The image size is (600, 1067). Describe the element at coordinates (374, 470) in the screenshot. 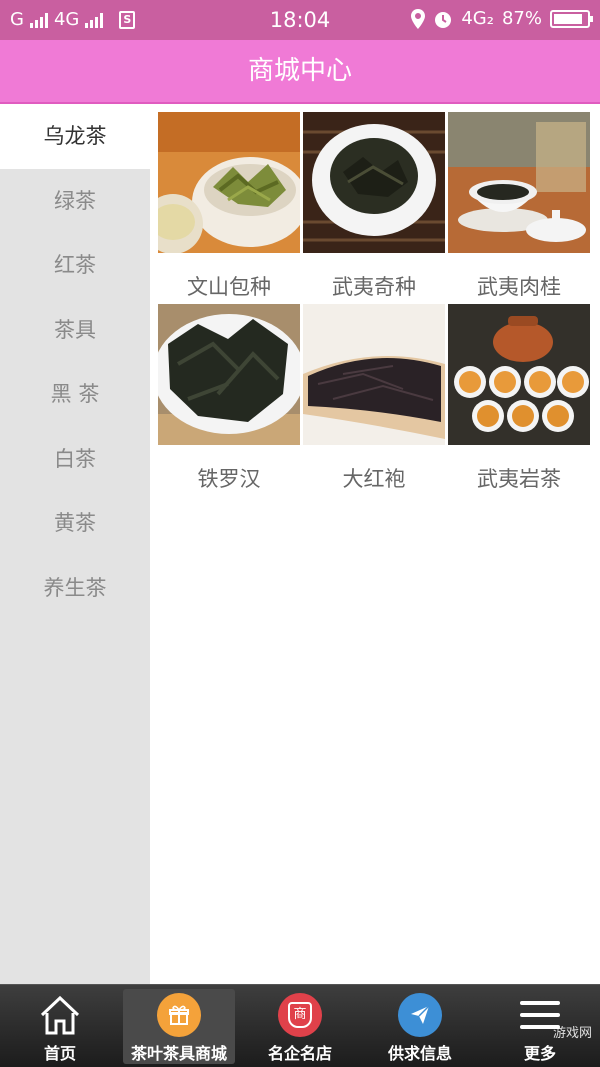

I see `product-name: 大红袍` at that location.